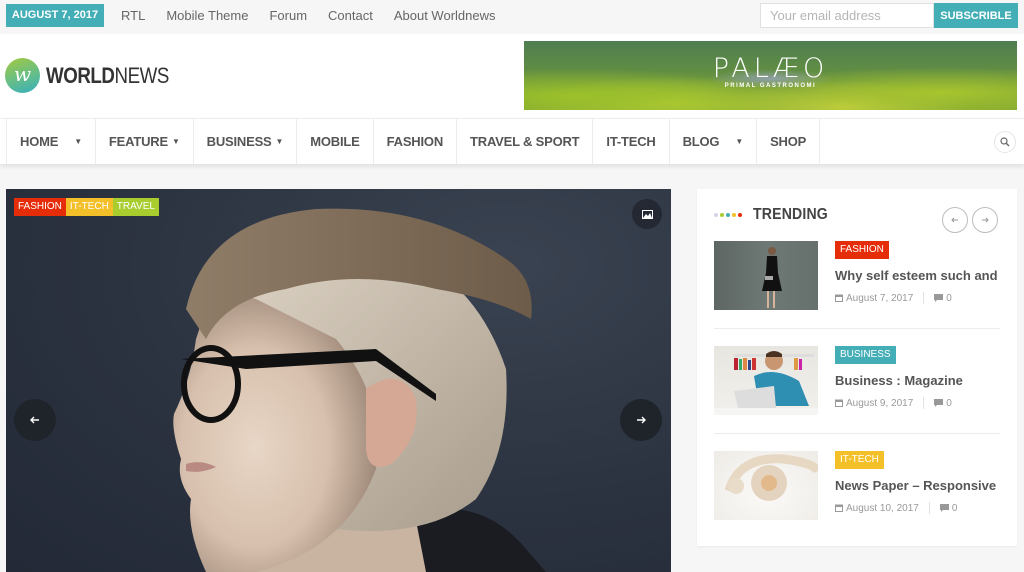 Image resolution: width=1024 pixels, height=572 pixels. I want to click on category-badge: FASHION, so click(862, 250).